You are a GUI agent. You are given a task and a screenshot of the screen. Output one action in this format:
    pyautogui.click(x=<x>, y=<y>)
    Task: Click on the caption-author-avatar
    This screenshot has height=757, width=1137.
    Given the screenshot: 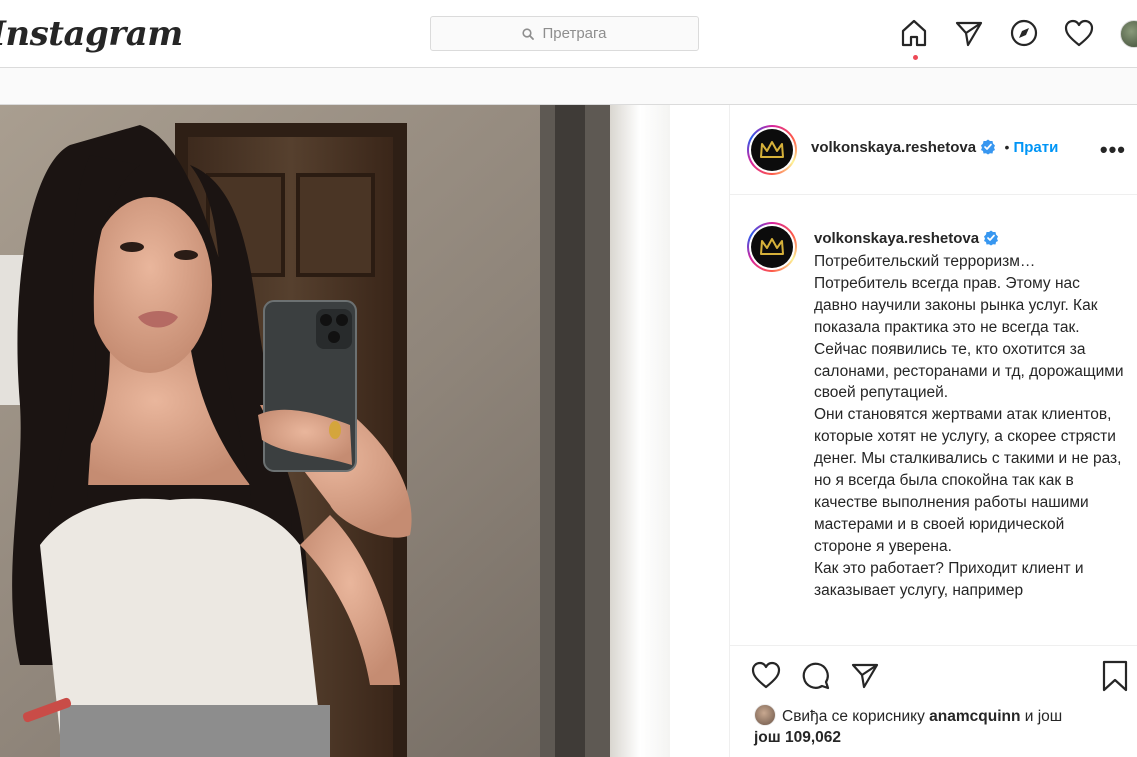 What is the action you would take?
    pyautogui.click(x=772, y=247)
    